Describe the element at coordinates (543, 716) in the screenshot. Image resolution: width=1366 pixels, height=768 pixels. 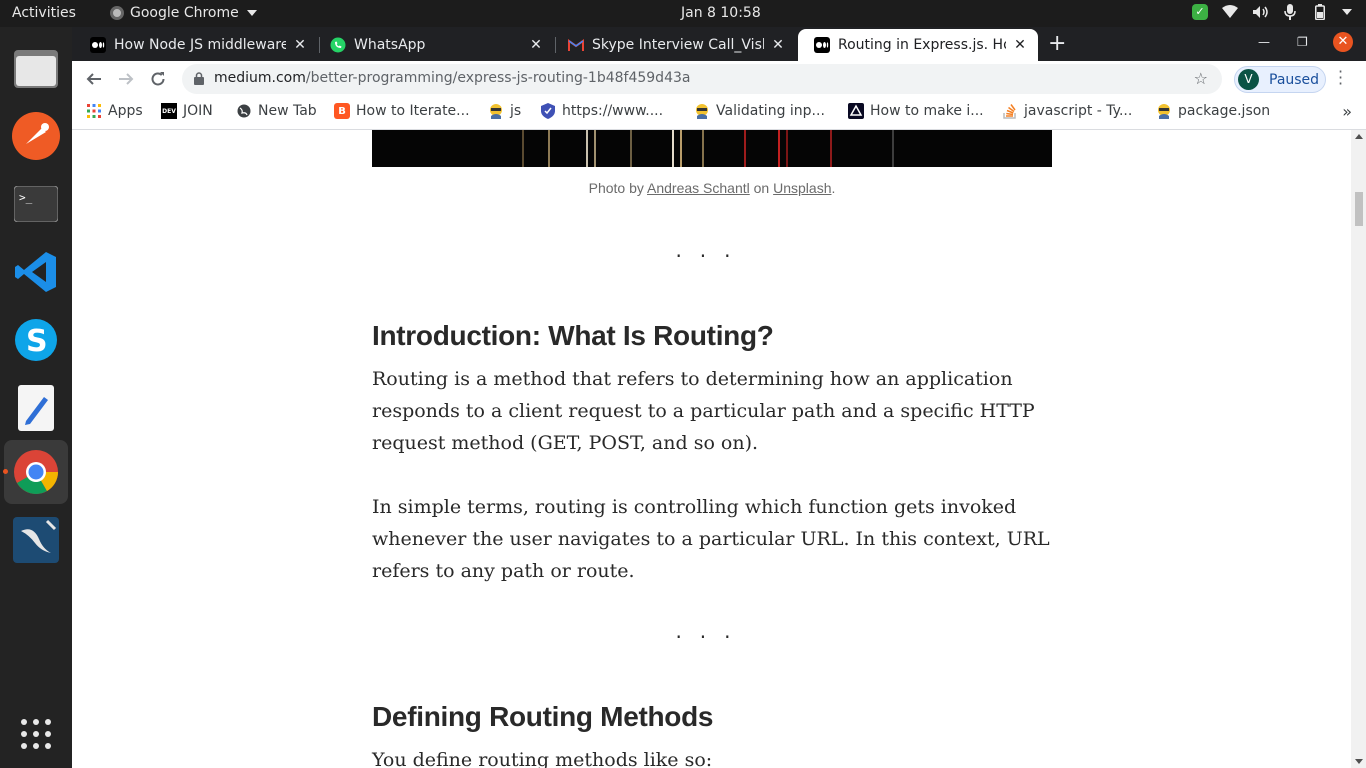
I see `section-heading: Defining Routing Methods` at that location.